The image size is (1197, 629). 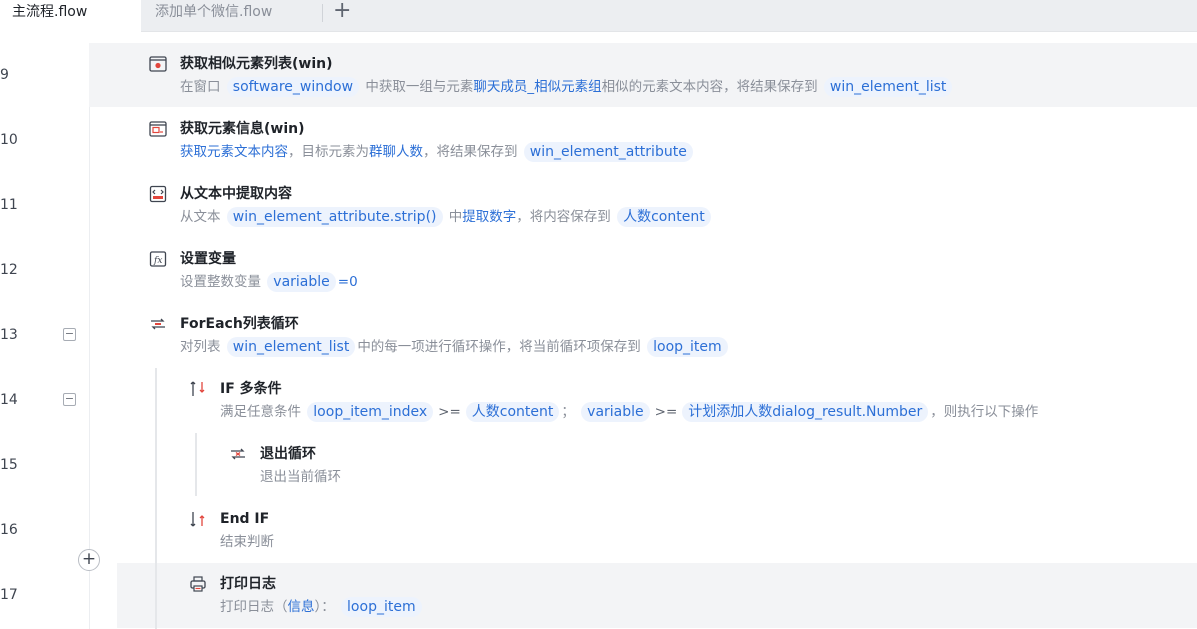 I want to click on desc-text: 对列表, so click(x=200, y=347).